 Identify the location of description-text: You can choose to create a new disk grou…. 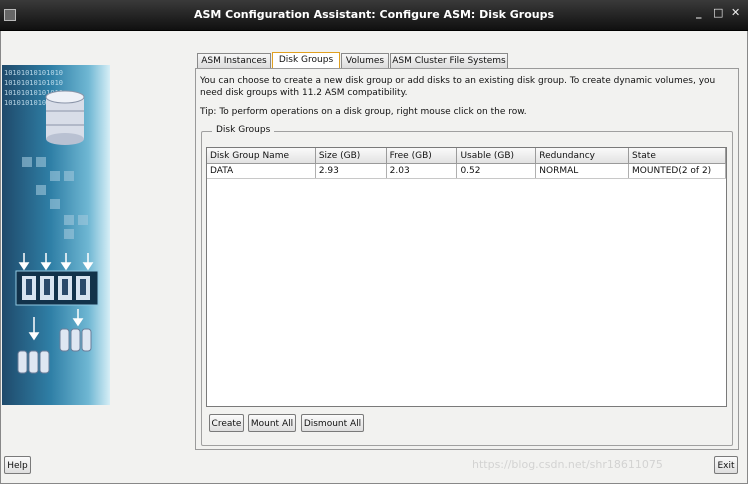
(458, 87).